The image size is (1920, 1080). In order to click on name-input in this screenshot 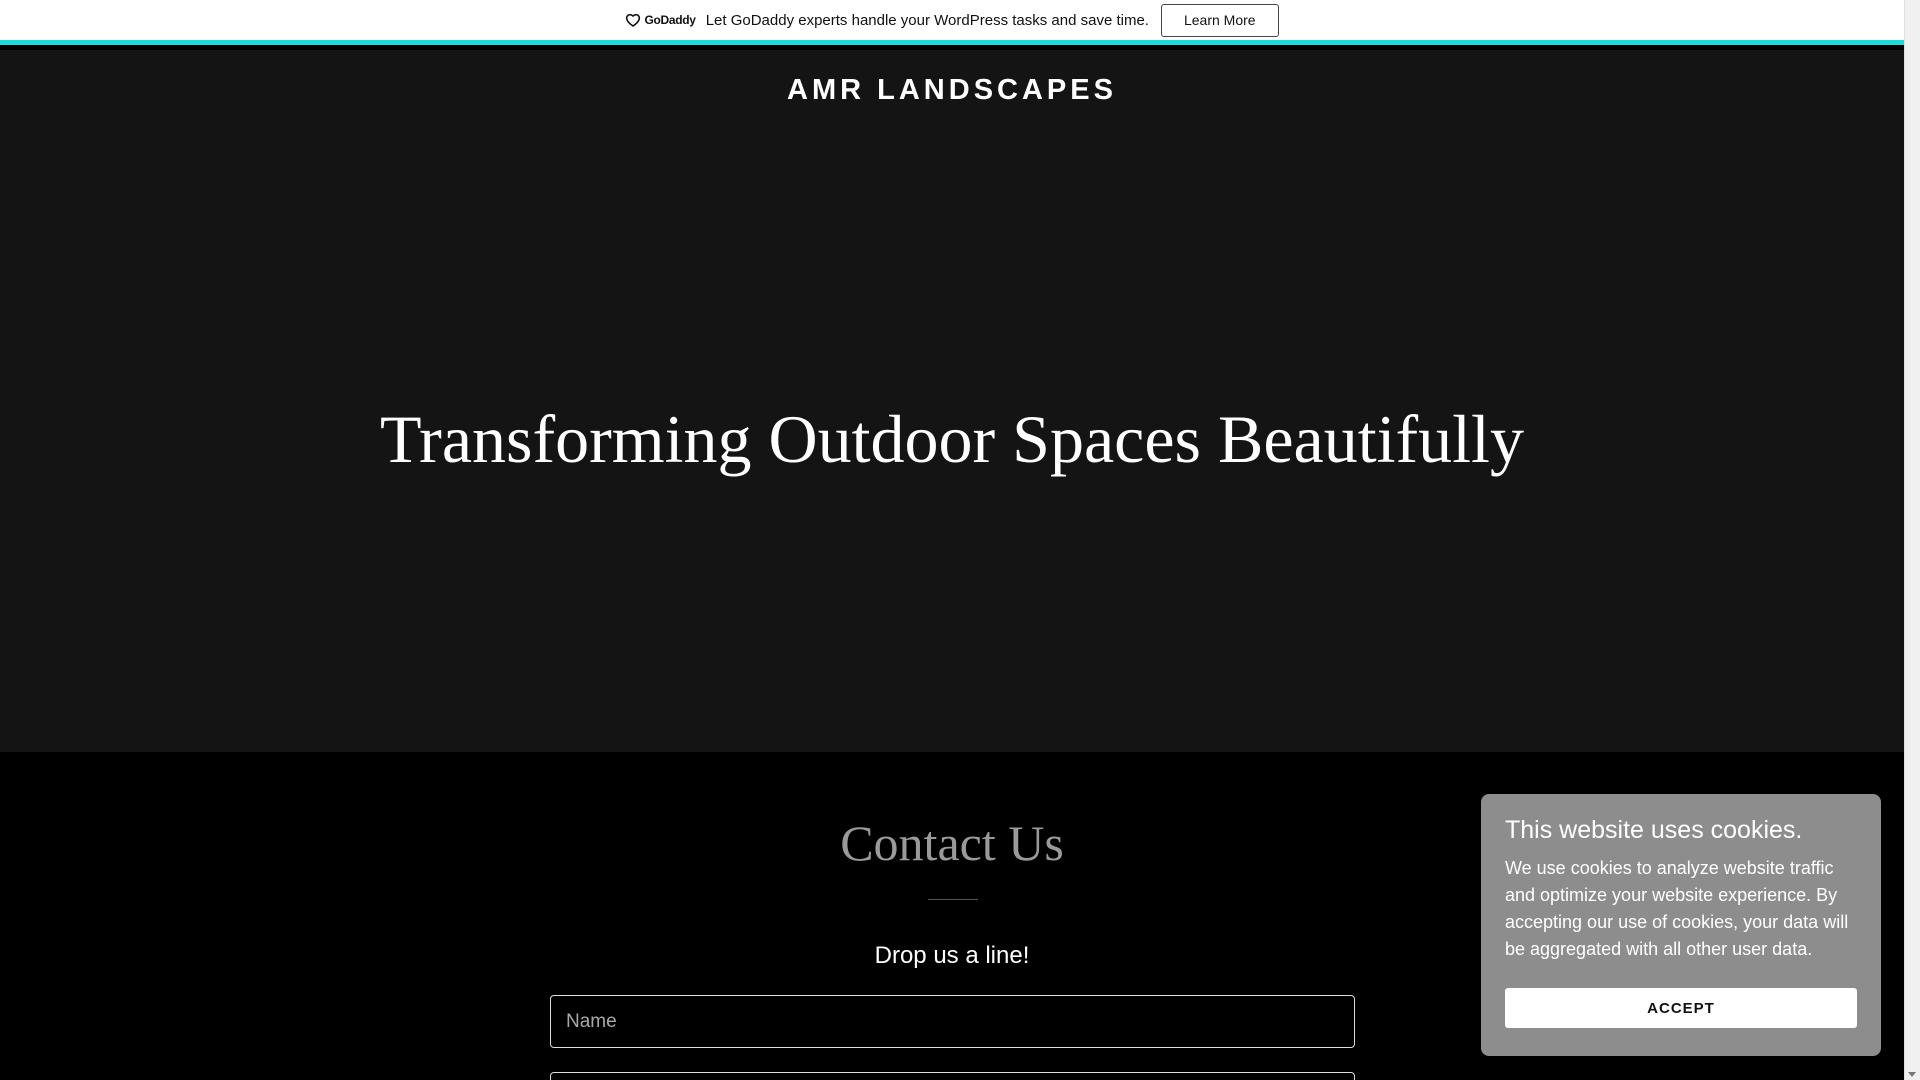, I will do `click(952, 1021)`.